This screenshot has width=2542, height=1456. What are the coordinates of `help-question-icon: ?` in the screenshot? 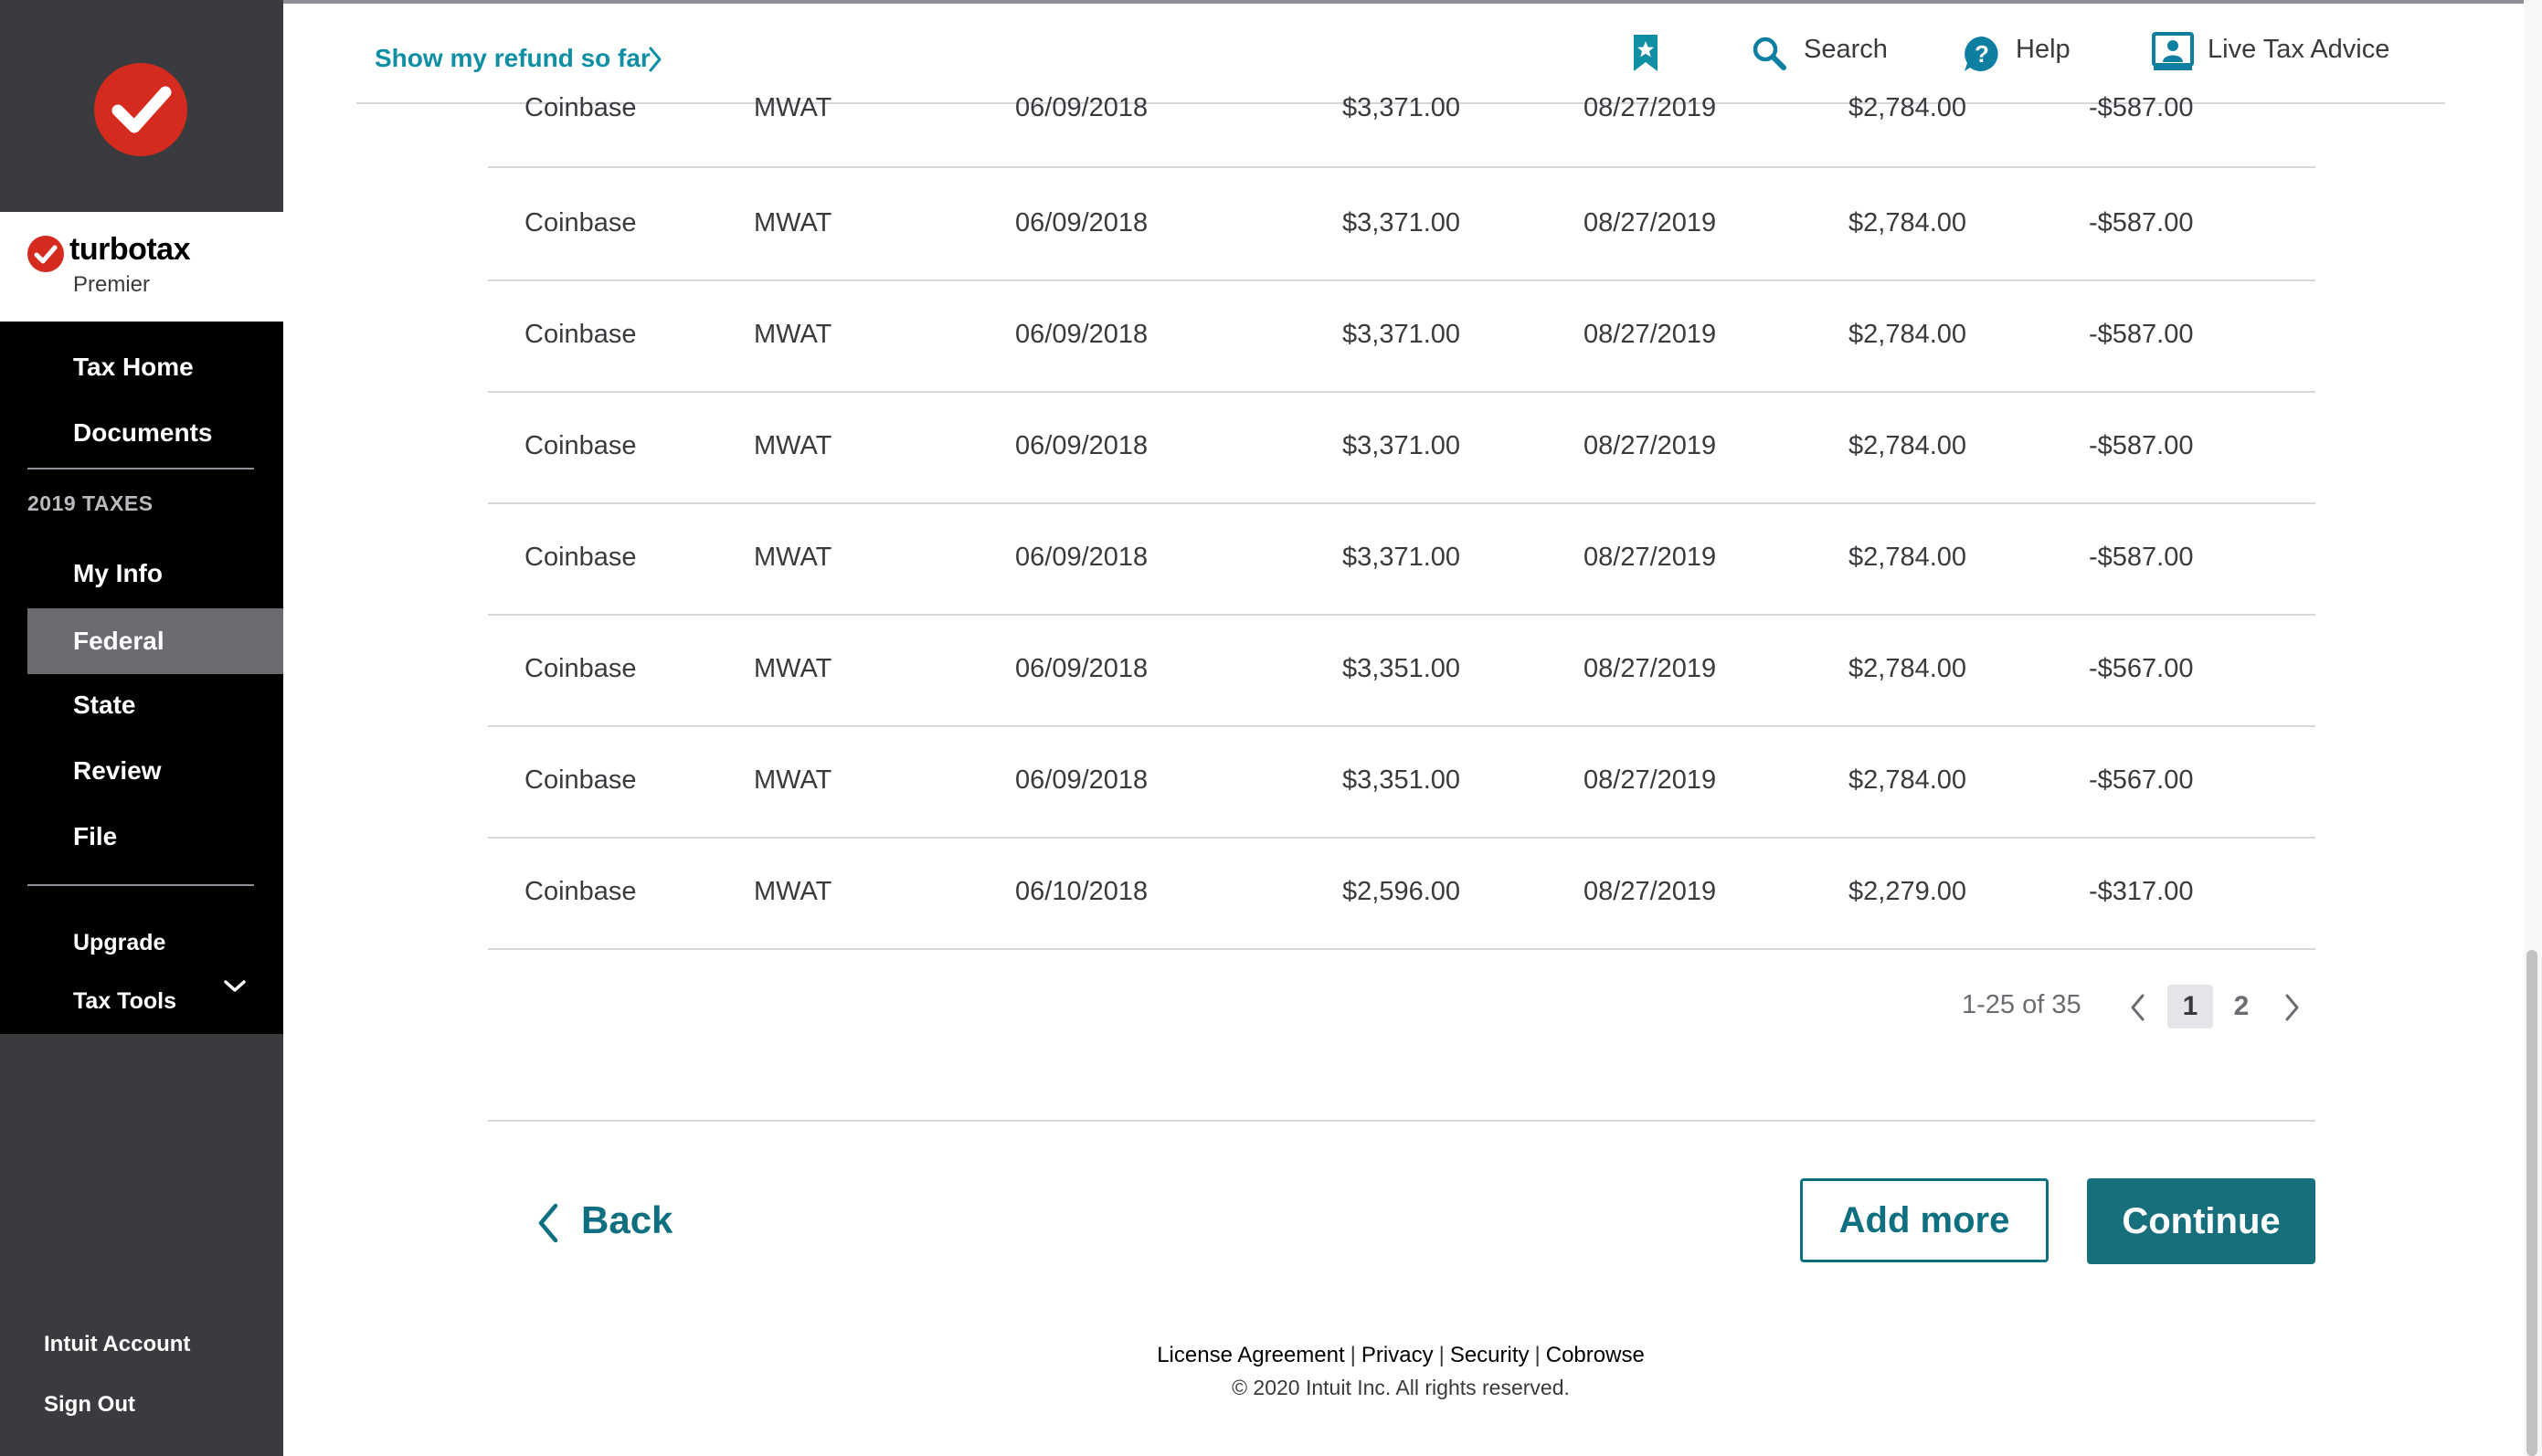 It's located at (1982, 57).